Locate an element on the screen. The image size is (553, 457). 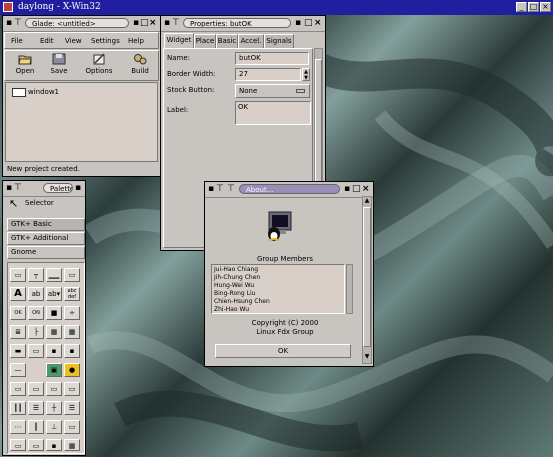
menu-file: File is located at coordinates (17, 41).